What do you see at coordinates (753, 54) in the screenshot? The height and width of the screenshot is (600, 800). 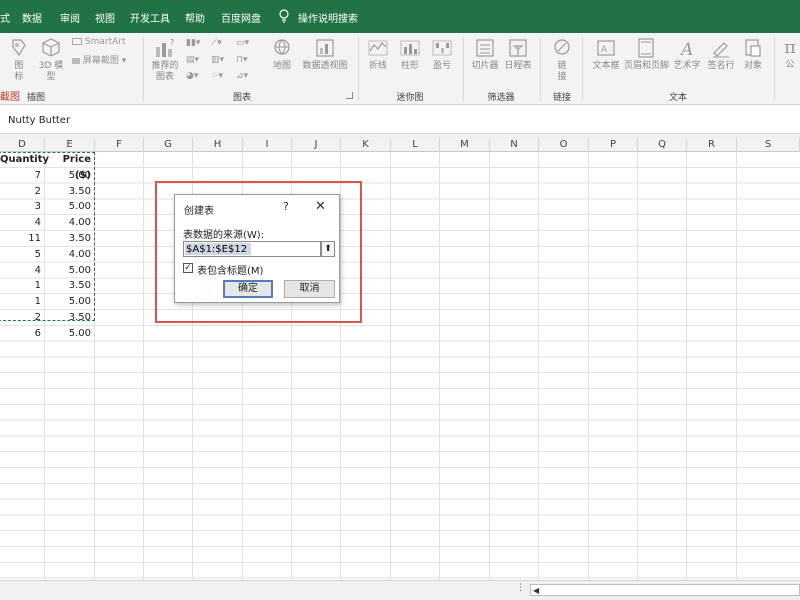 I see `object-button: 对象` at bounding box center [753, 54].